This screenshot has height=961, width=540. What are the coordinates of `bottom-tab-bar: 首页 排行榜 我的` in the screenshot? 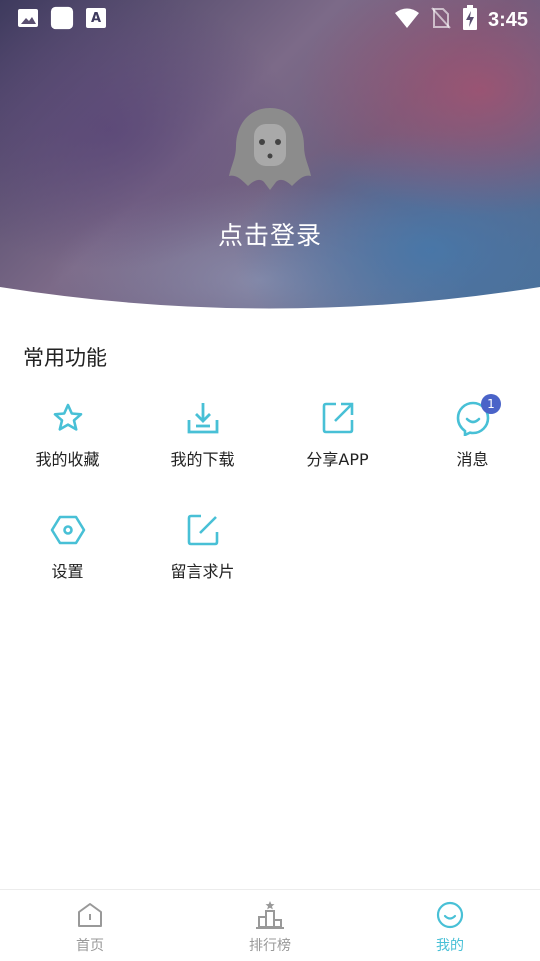 It's located at (270, 925).